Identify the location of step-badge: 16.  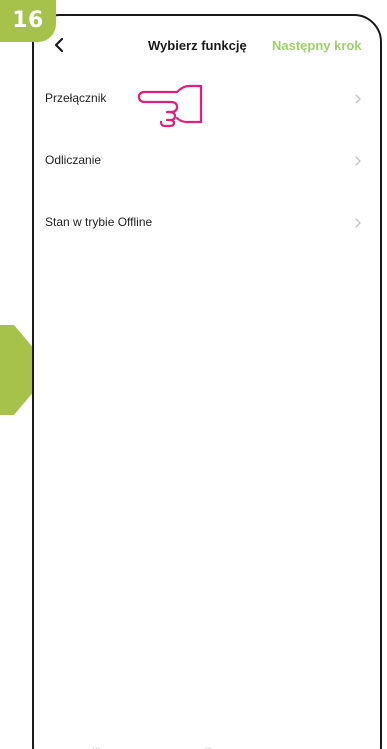
(28, 21).